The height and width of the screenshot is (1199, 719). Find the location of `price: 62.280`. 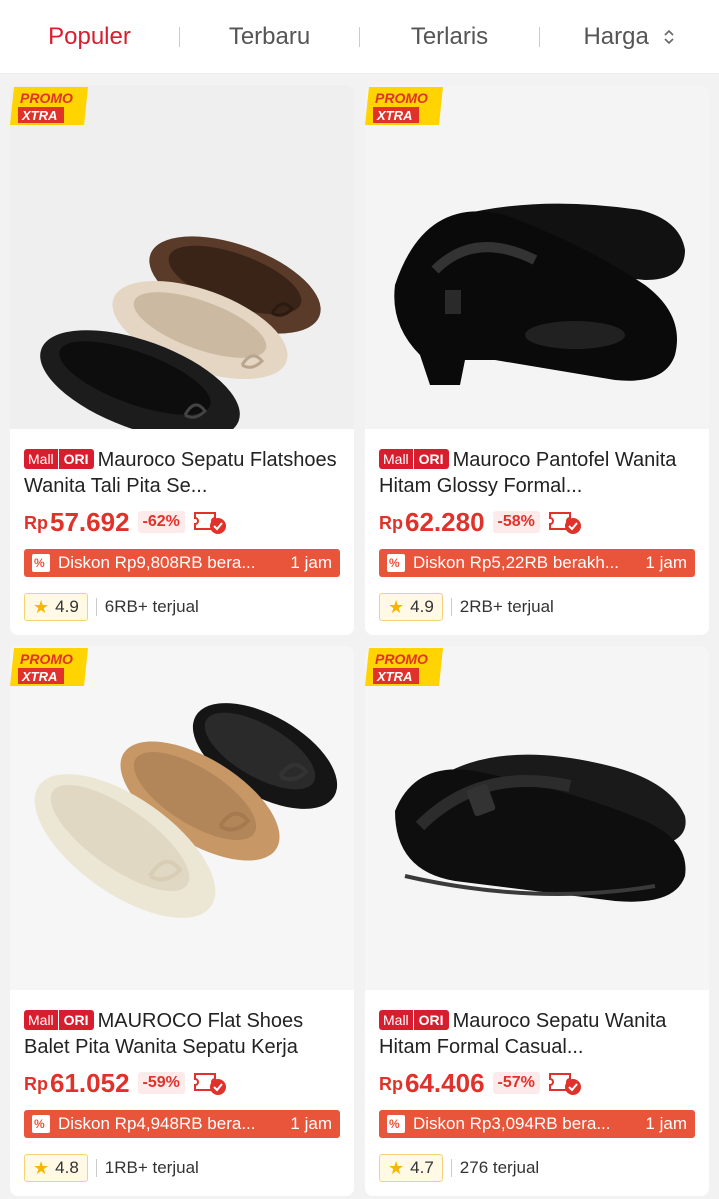

price: 62.280 is located at coordinates (445, 521).